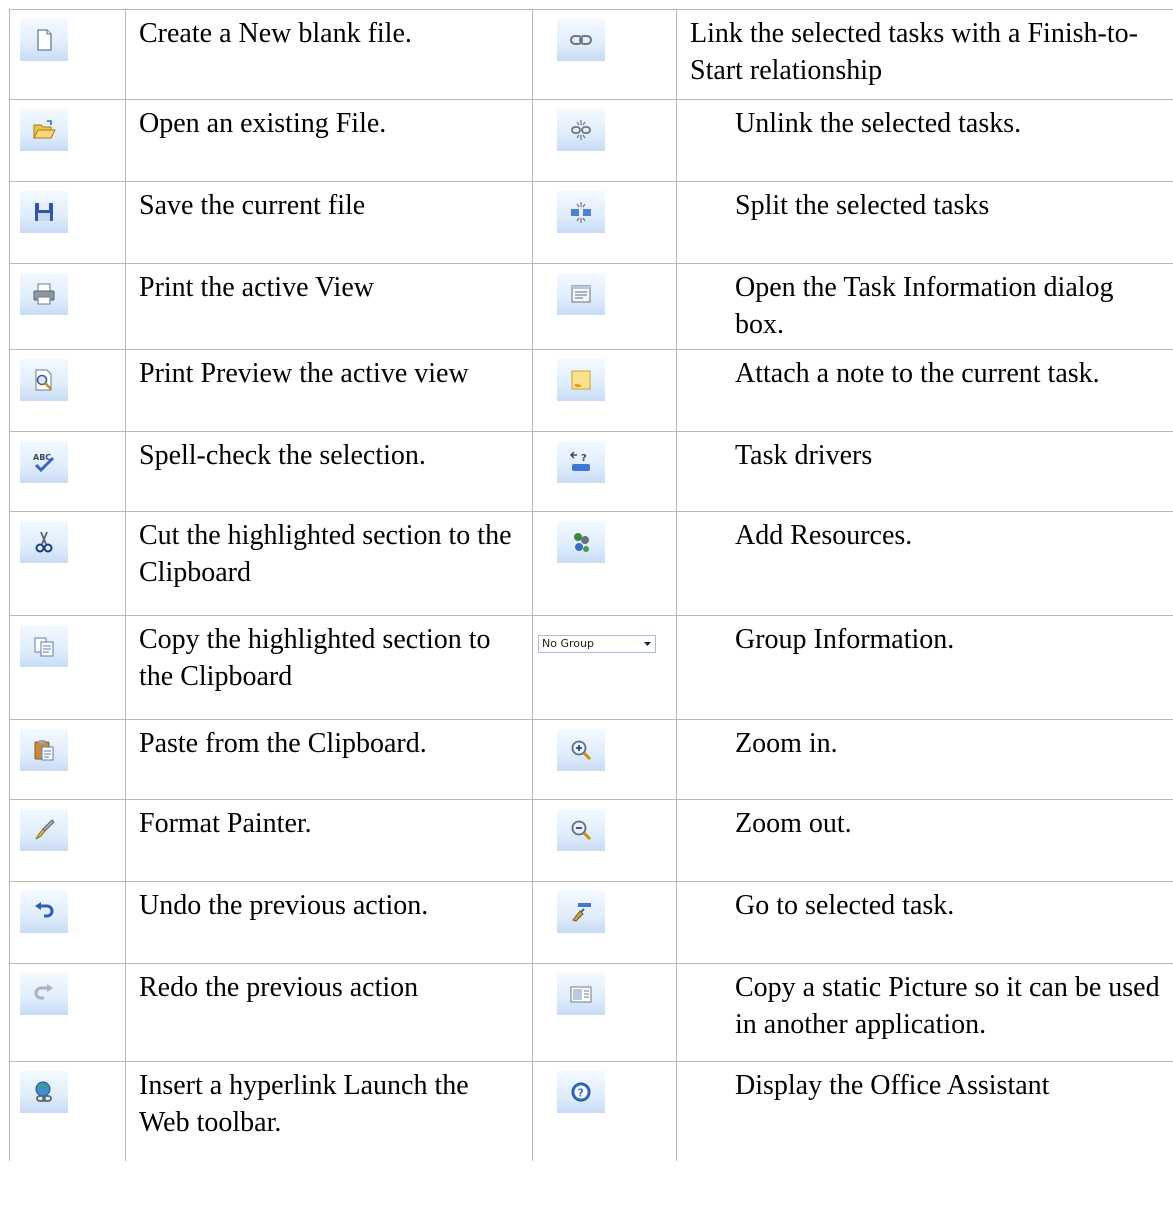 The height and width of the screenshot is (1209, 1173). What do you see at coordinates (44, 646) in the screenshot?
I see `copy-icon` at bounding box center [44, 646].